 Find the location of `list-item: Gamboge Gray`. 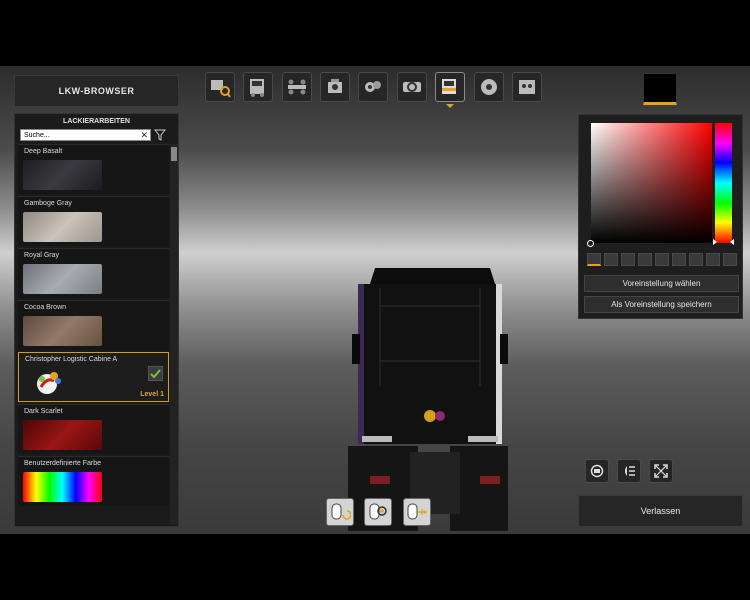

list-item: Gamboge Gray is located at coordinates (93, 221).